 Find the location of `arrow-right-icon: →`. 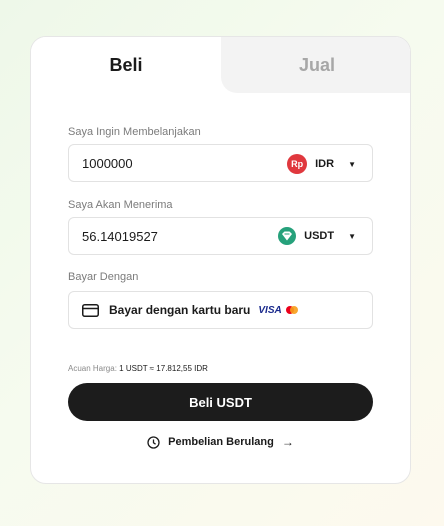

arrow-right-icon: → is located at coordinates (287, 442).